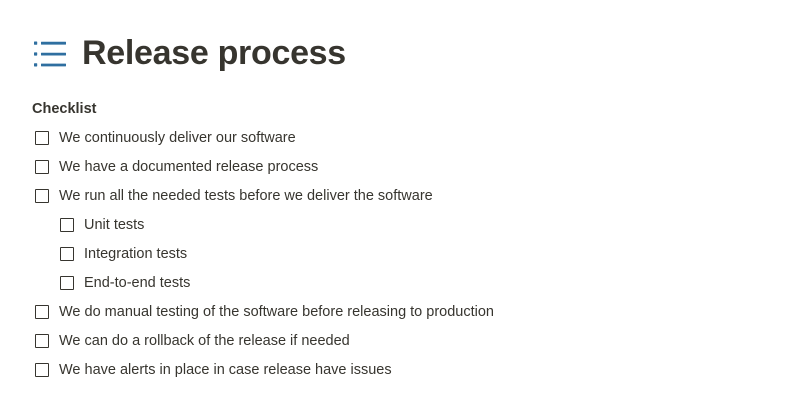 The width and height of the screenshot is (800, 406). What do you see at coordinates (114, 224) in the screenshot?
I see `checklist-item-label: Unit tests` at bounding box center [114, 224].